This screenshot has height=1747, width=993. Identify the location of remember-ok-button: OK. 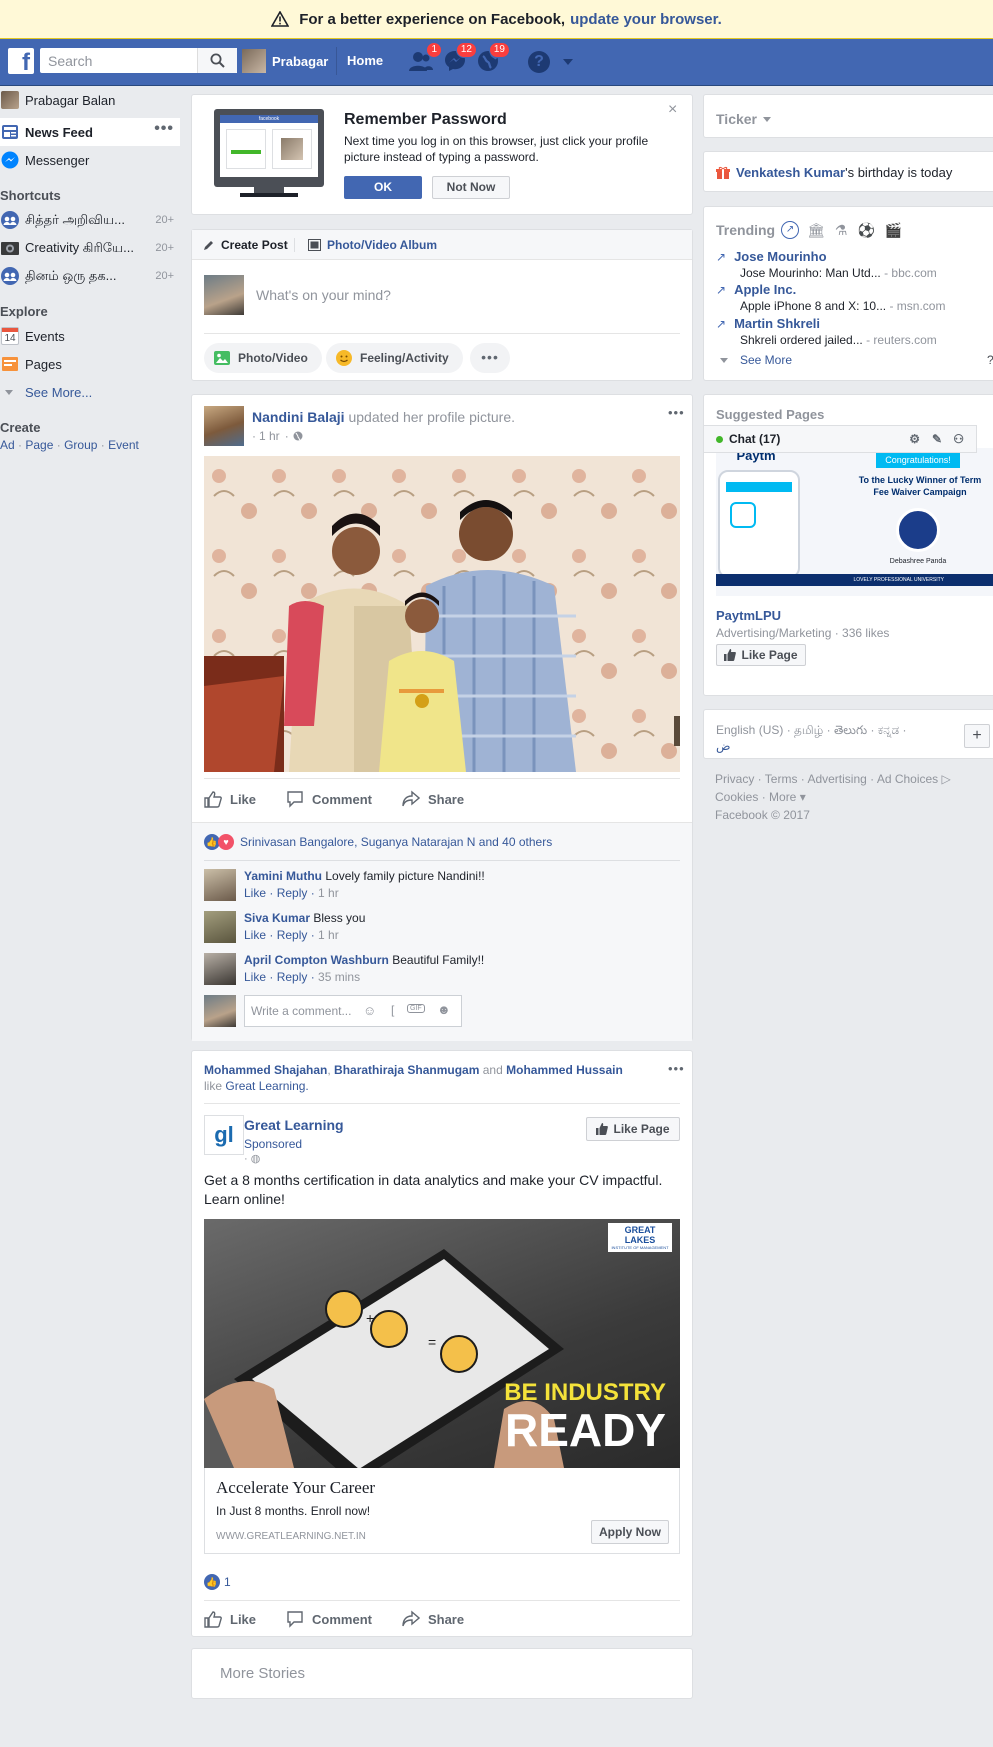
(383, 187).